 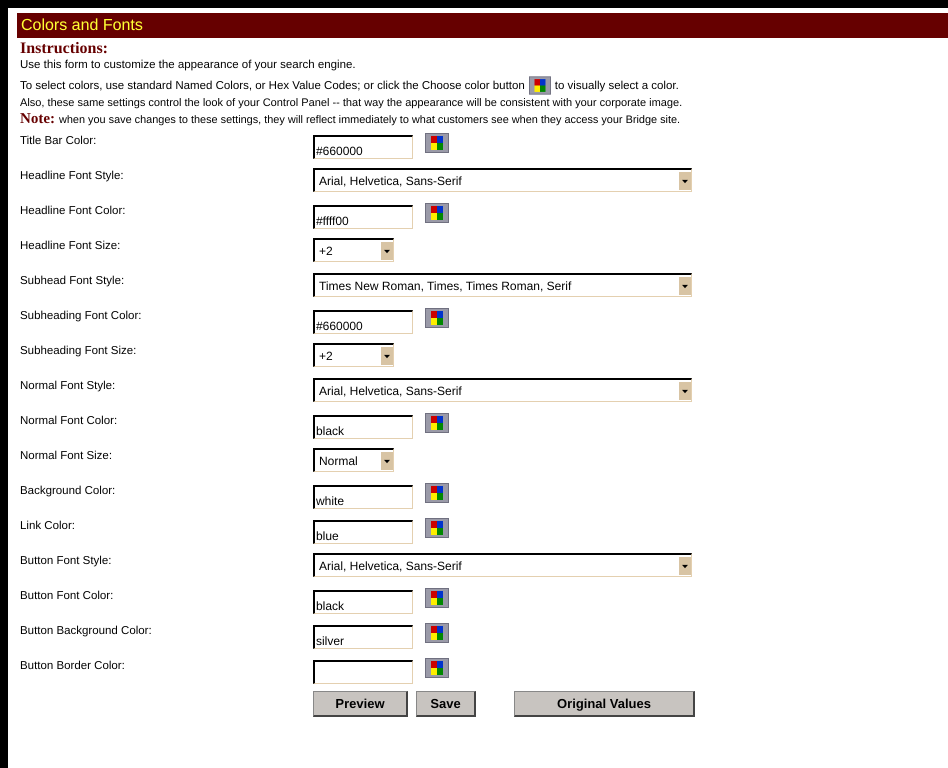 What do you see at coordinates (72, 666) in the screenshot?
I see `field-label: Button Border Color:` at bounding box center [72, 666].